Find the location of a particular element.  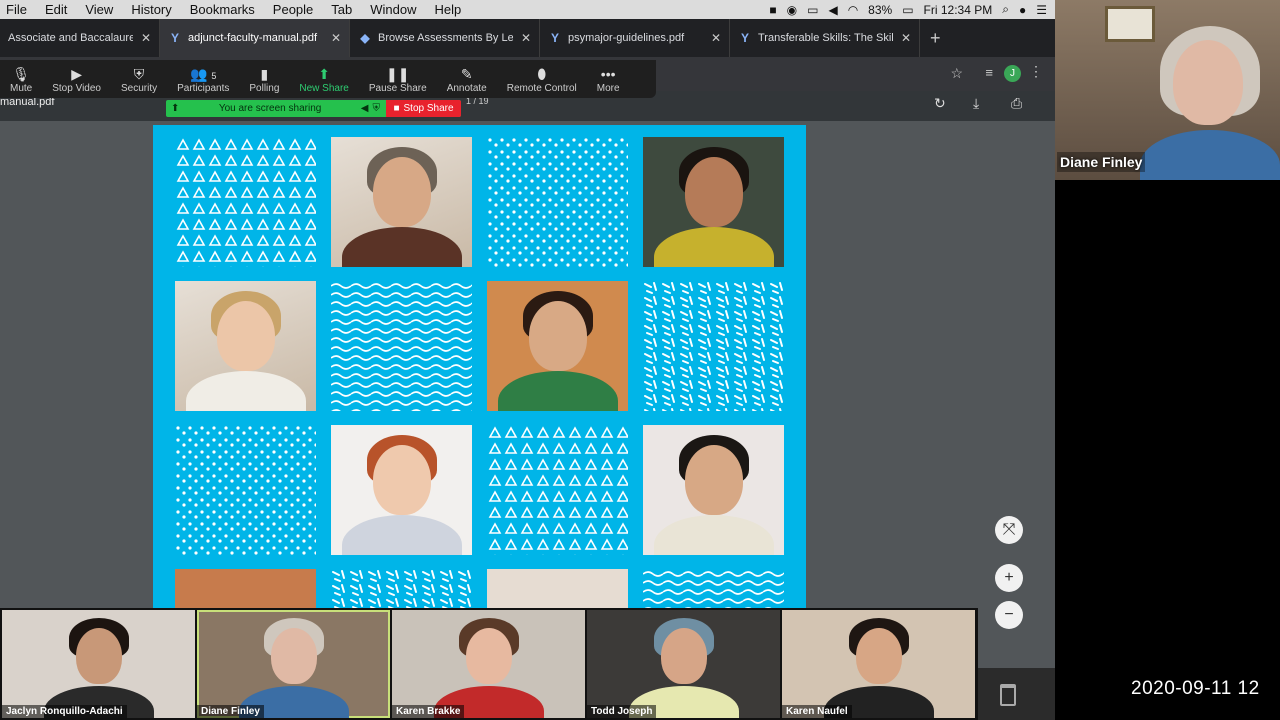

browser-menu-icon: ⋮ is located at coordinates (1036, 71).